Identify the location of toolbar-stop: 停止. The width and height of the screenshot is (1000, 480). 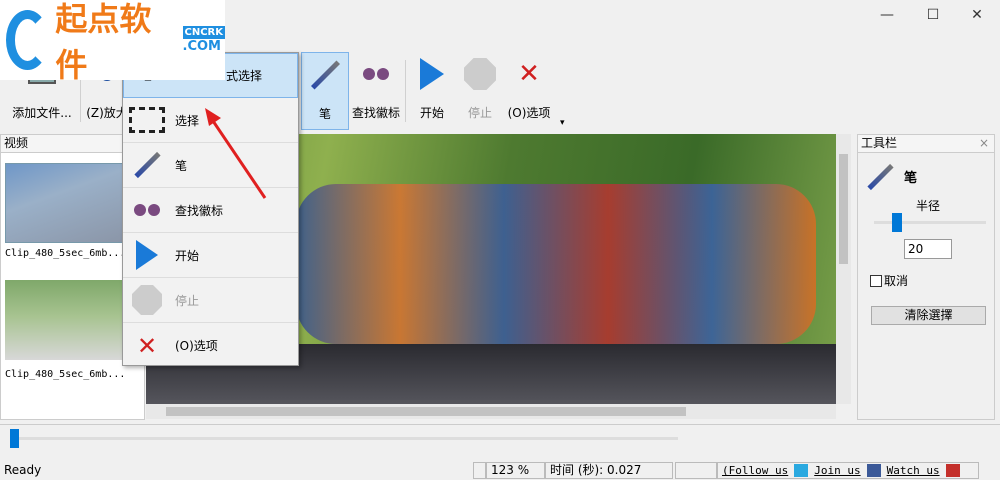
(480, 91).